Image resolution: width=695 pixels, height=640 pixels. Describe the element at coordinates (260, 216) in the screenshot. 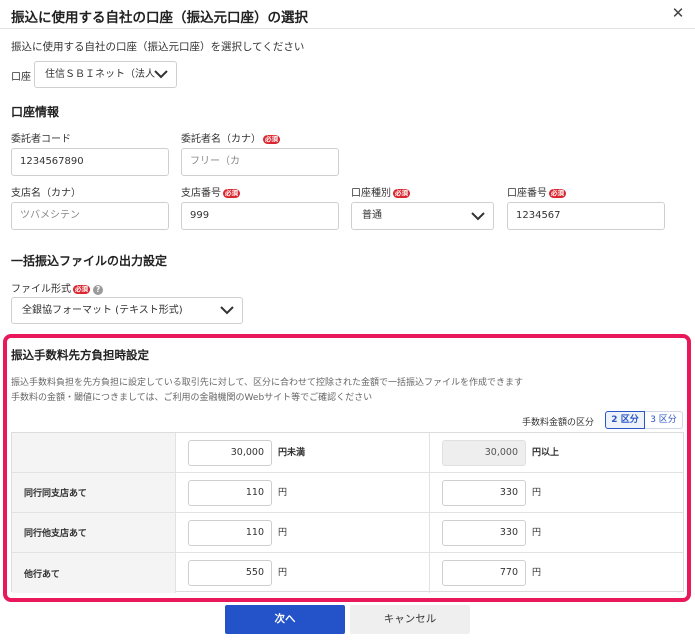

I see `branch-number-field: 999` at that location.